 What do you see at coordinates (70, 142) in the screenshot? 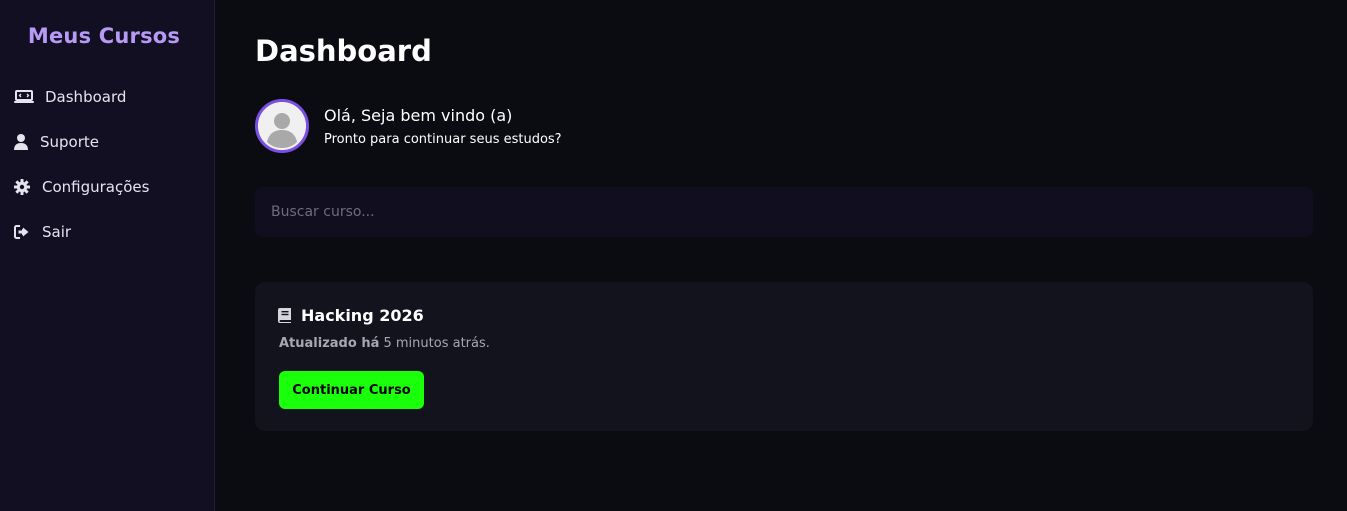
I see `sidebar-item-label: Suporte` at bounding box center [70, 142].